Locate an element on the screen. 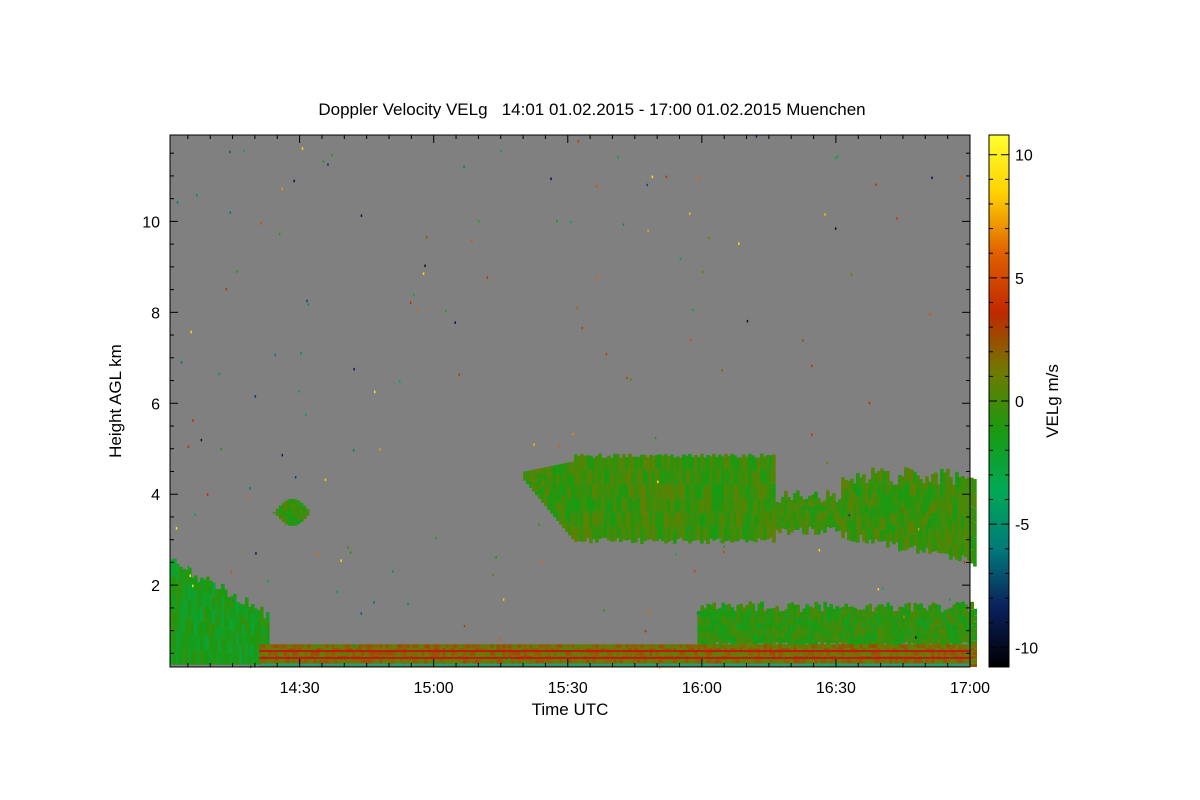 Image resolution: width=1200 pixels, height=800 pixels. x-tick-label: 14:30 is located at coordinates (300, 688).